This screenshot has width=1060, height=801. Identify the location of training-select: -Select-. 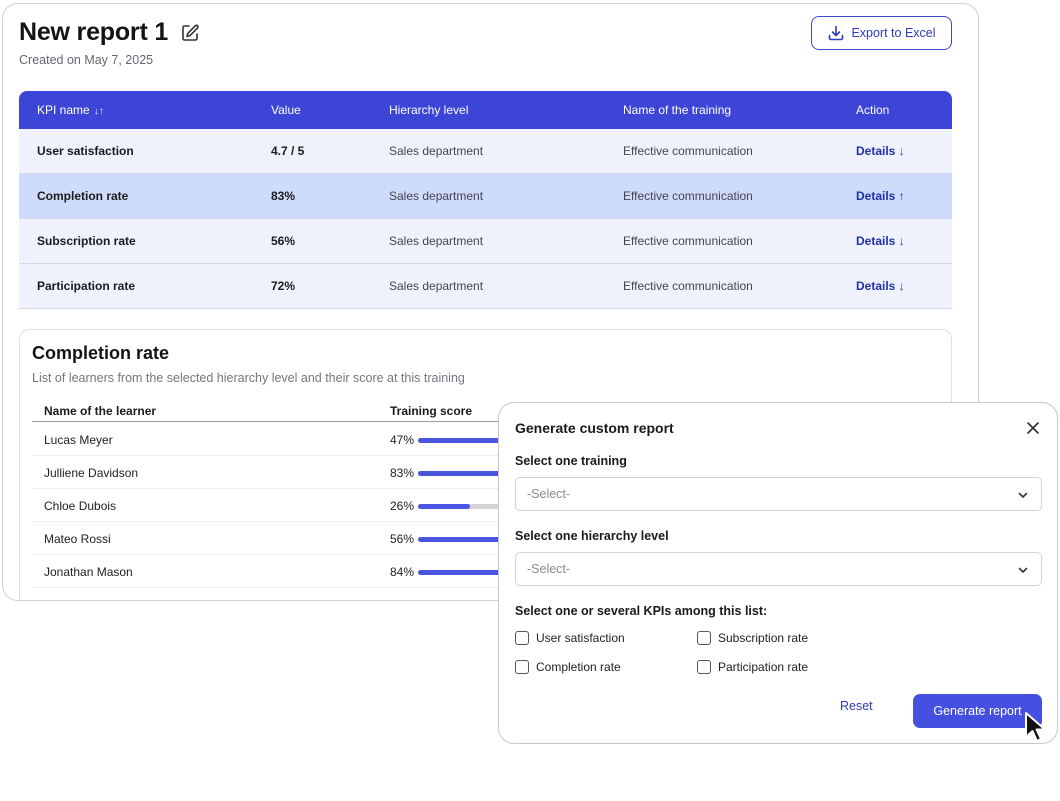
(778, 494).